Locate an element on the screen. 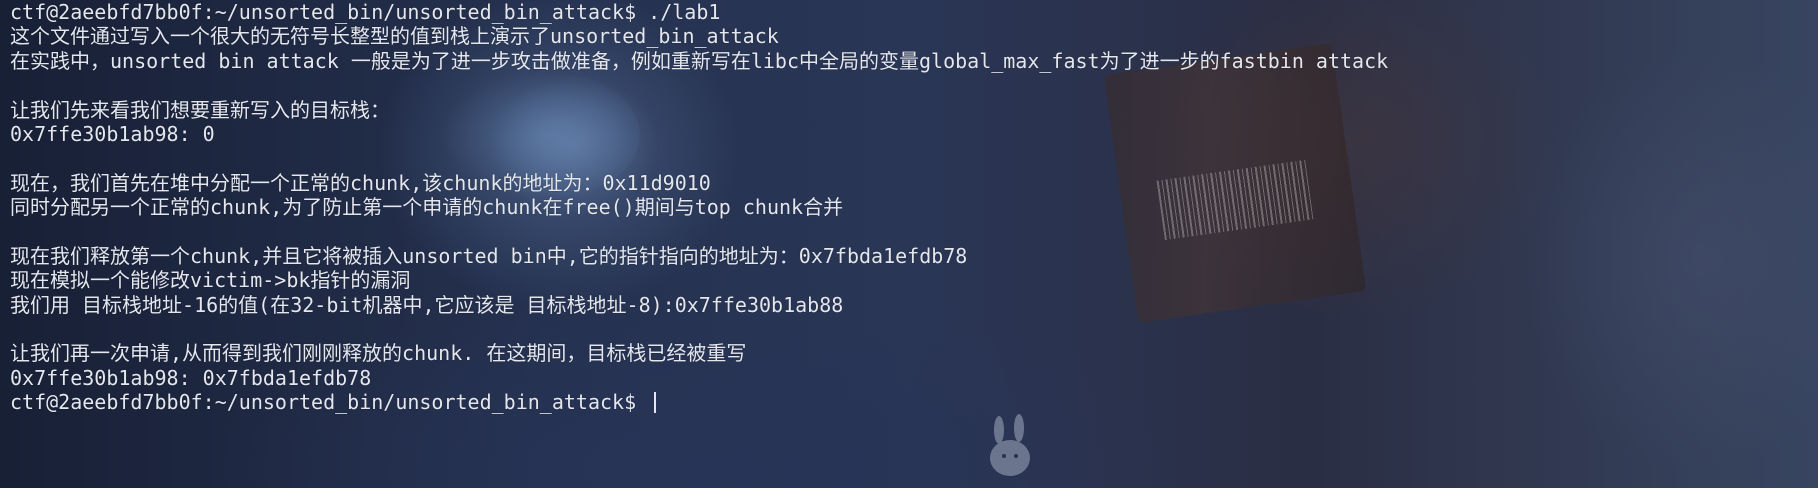 Image resolution: width=1818 pixels, height=488 pixels. terminal-line: 0x7ffe30b1ab98: 0 is located at coordinates (112, 133).